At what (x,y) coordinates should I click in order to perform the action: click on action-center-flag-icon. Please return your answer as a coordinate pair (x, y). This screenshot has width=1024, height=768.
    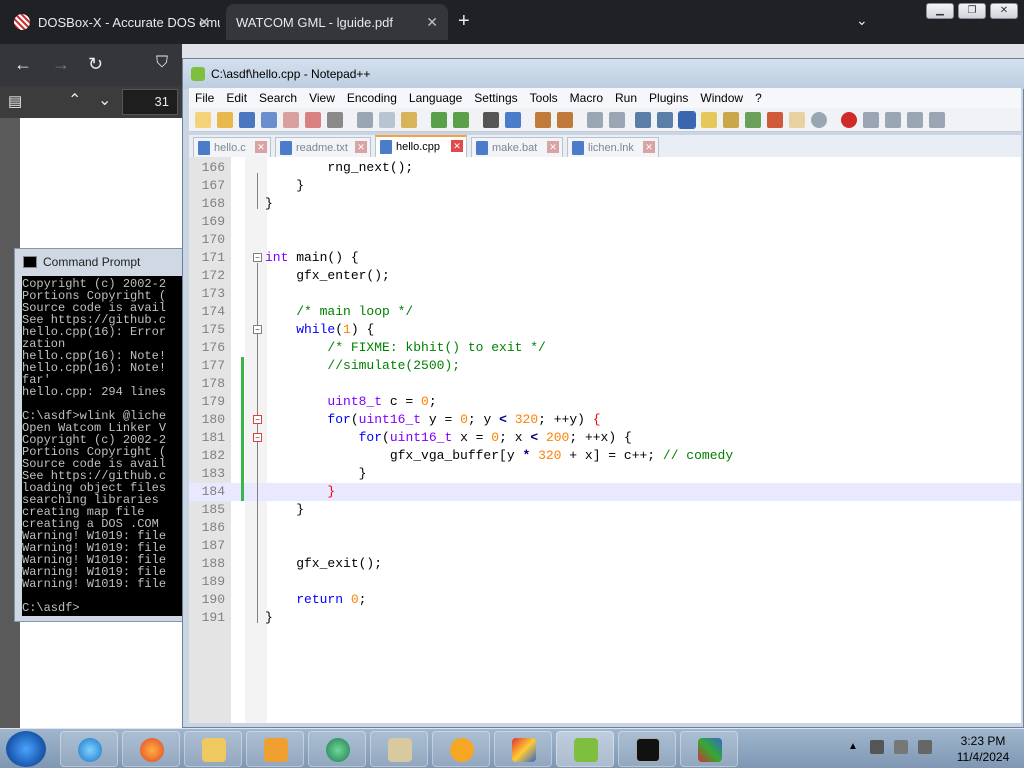
    Looking at the image, I should click on (925, 747).